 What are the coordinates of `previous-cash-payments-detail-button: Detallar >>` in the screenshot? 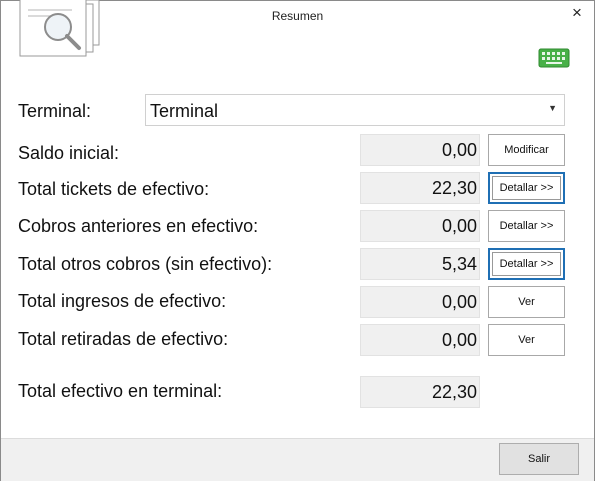 It's located at (526, 226).